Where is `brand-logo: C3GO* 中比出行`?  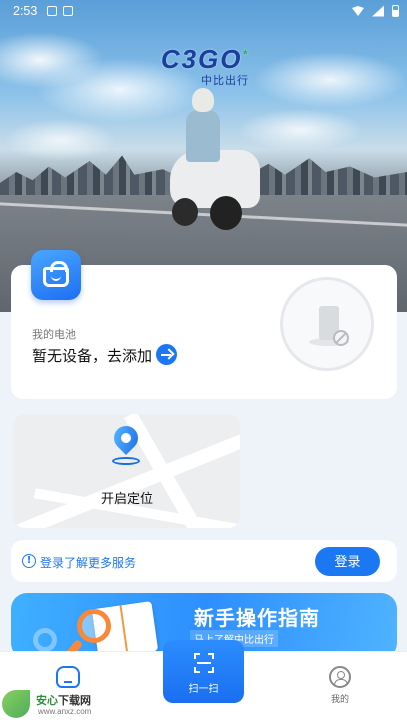
brand-logo: C3GO* 中比出行 is located at coordinates (205, 66).